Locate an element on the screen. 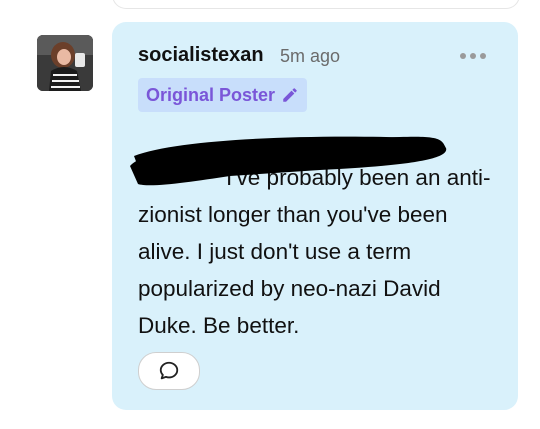 The image size is (540, 429). reply-button is located at coordinates (169, 371).